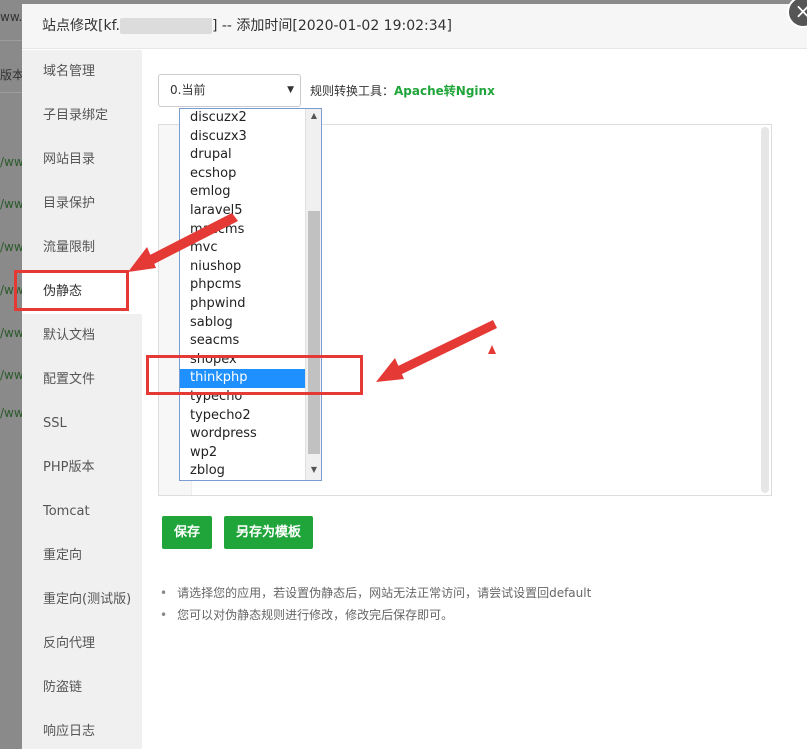 The image size is (807, 749). I want to click on dropdown-option: mvc, so click(250, 248).